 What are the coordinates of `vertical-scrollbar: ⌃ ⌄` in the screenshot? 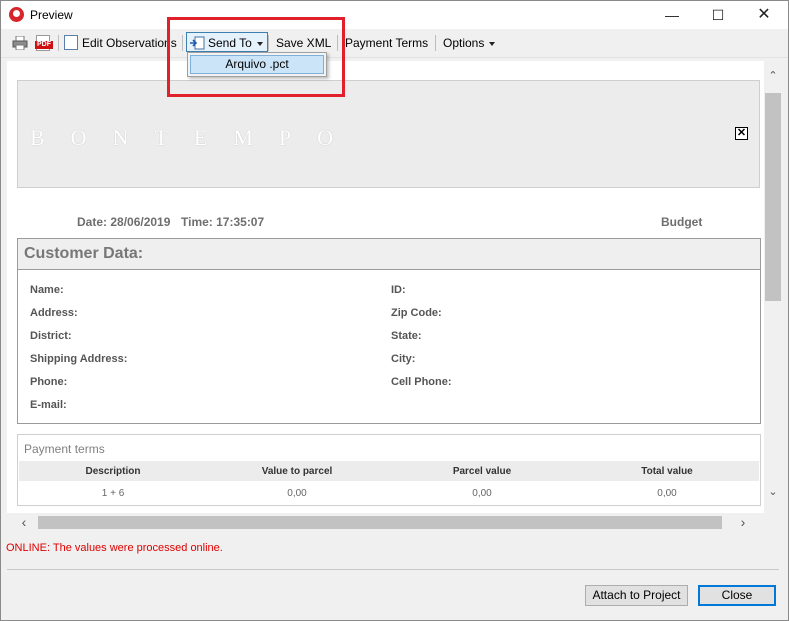 It's located at (773, 287).